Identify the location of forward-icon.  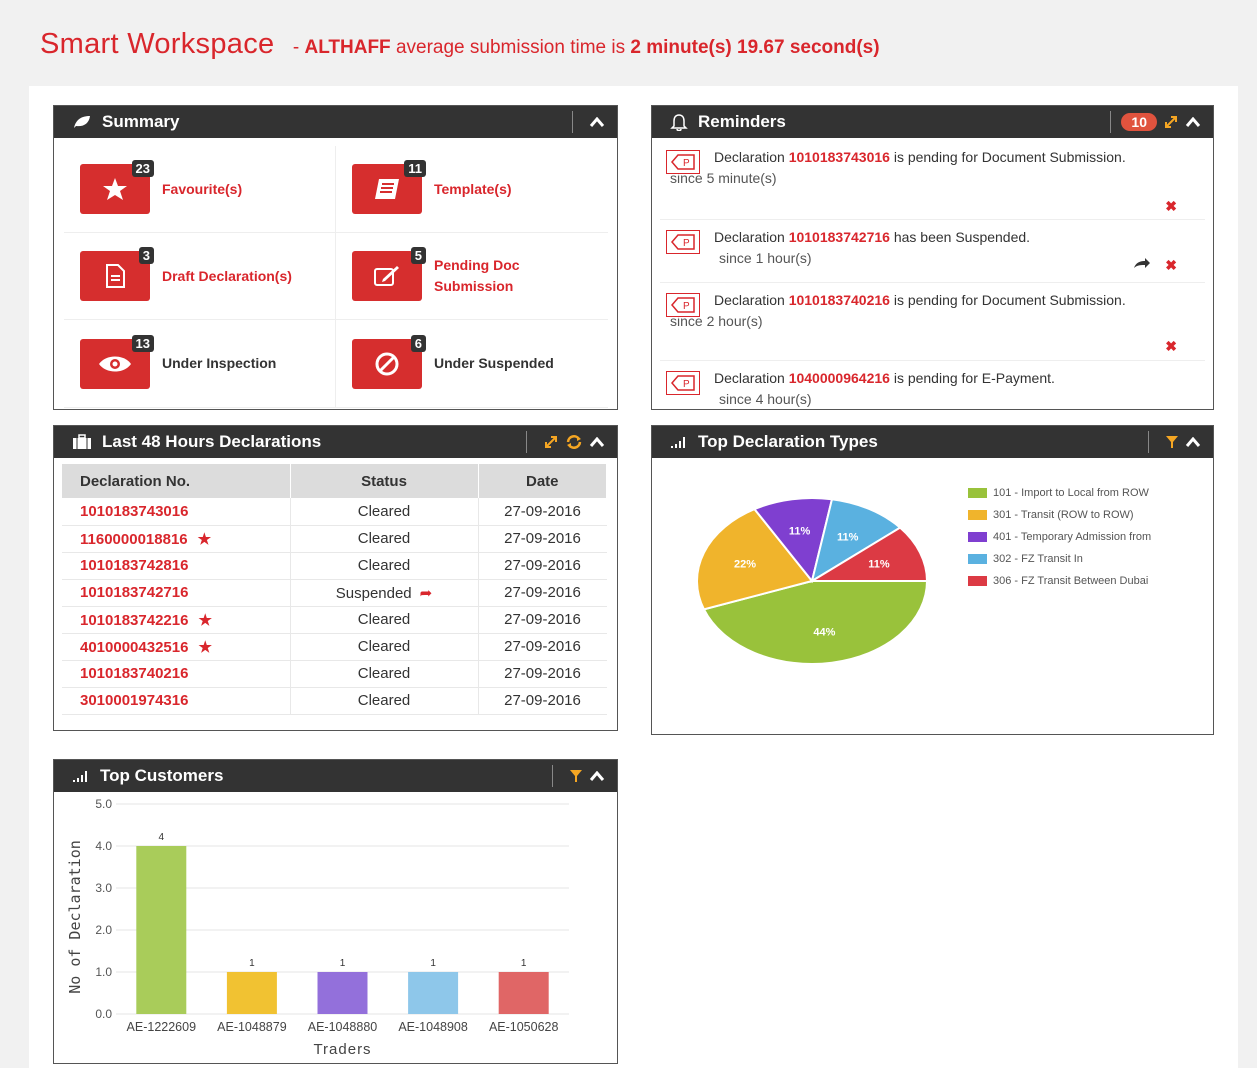
(1142, 265).